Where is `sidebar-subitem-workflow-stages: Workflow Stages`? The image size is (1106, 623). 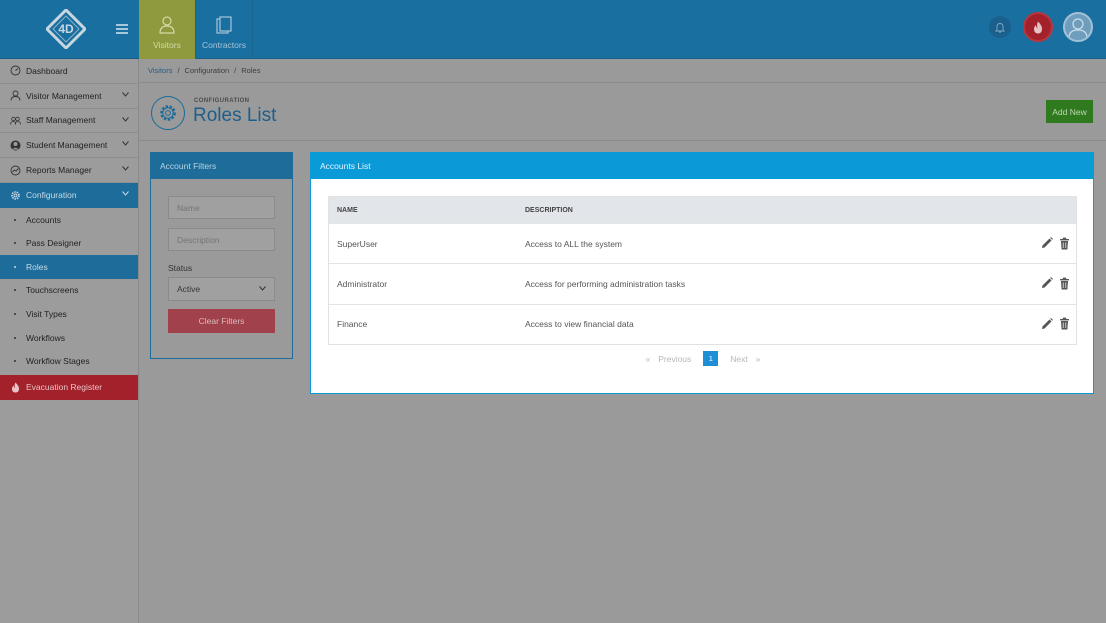 sidebar-subitem-workflow-stages: Workflow Stages is located at coordinates (69, 361).